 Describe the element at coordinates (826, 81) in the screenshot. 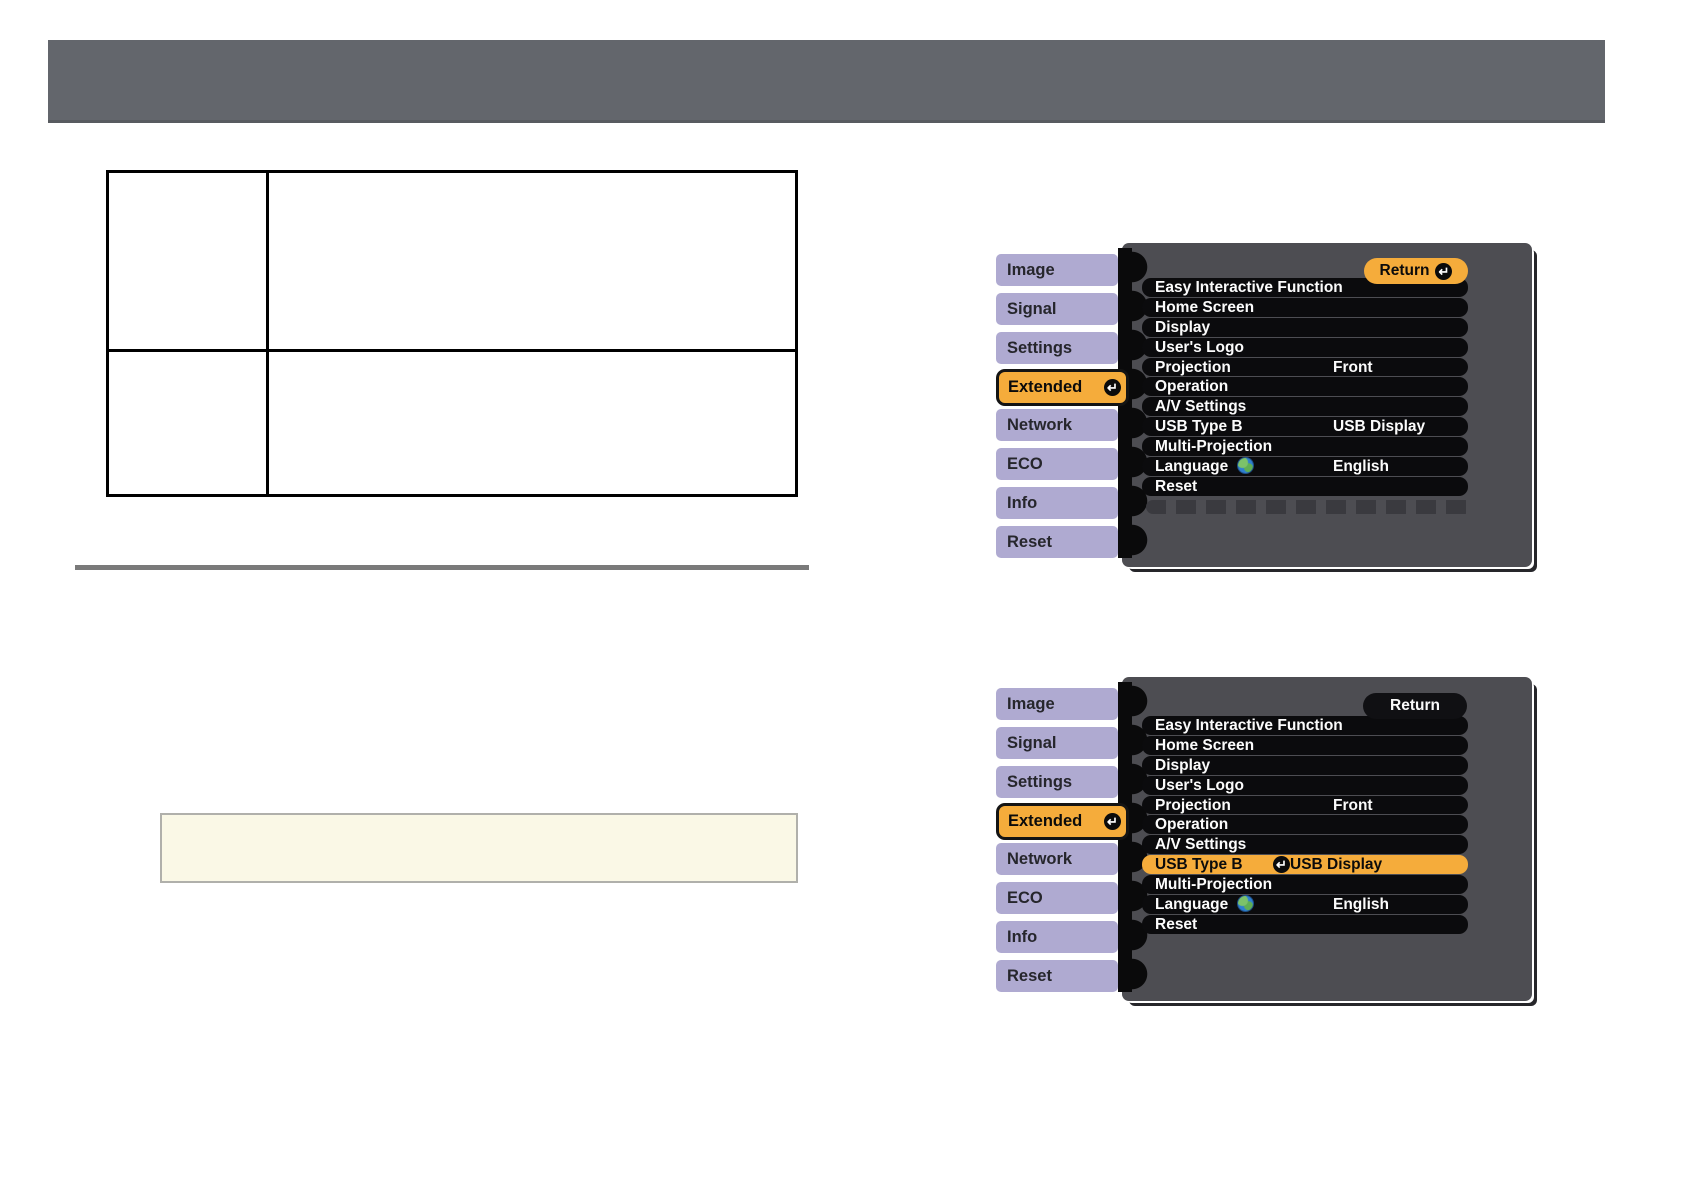

I see `page-header-bar` at that location.